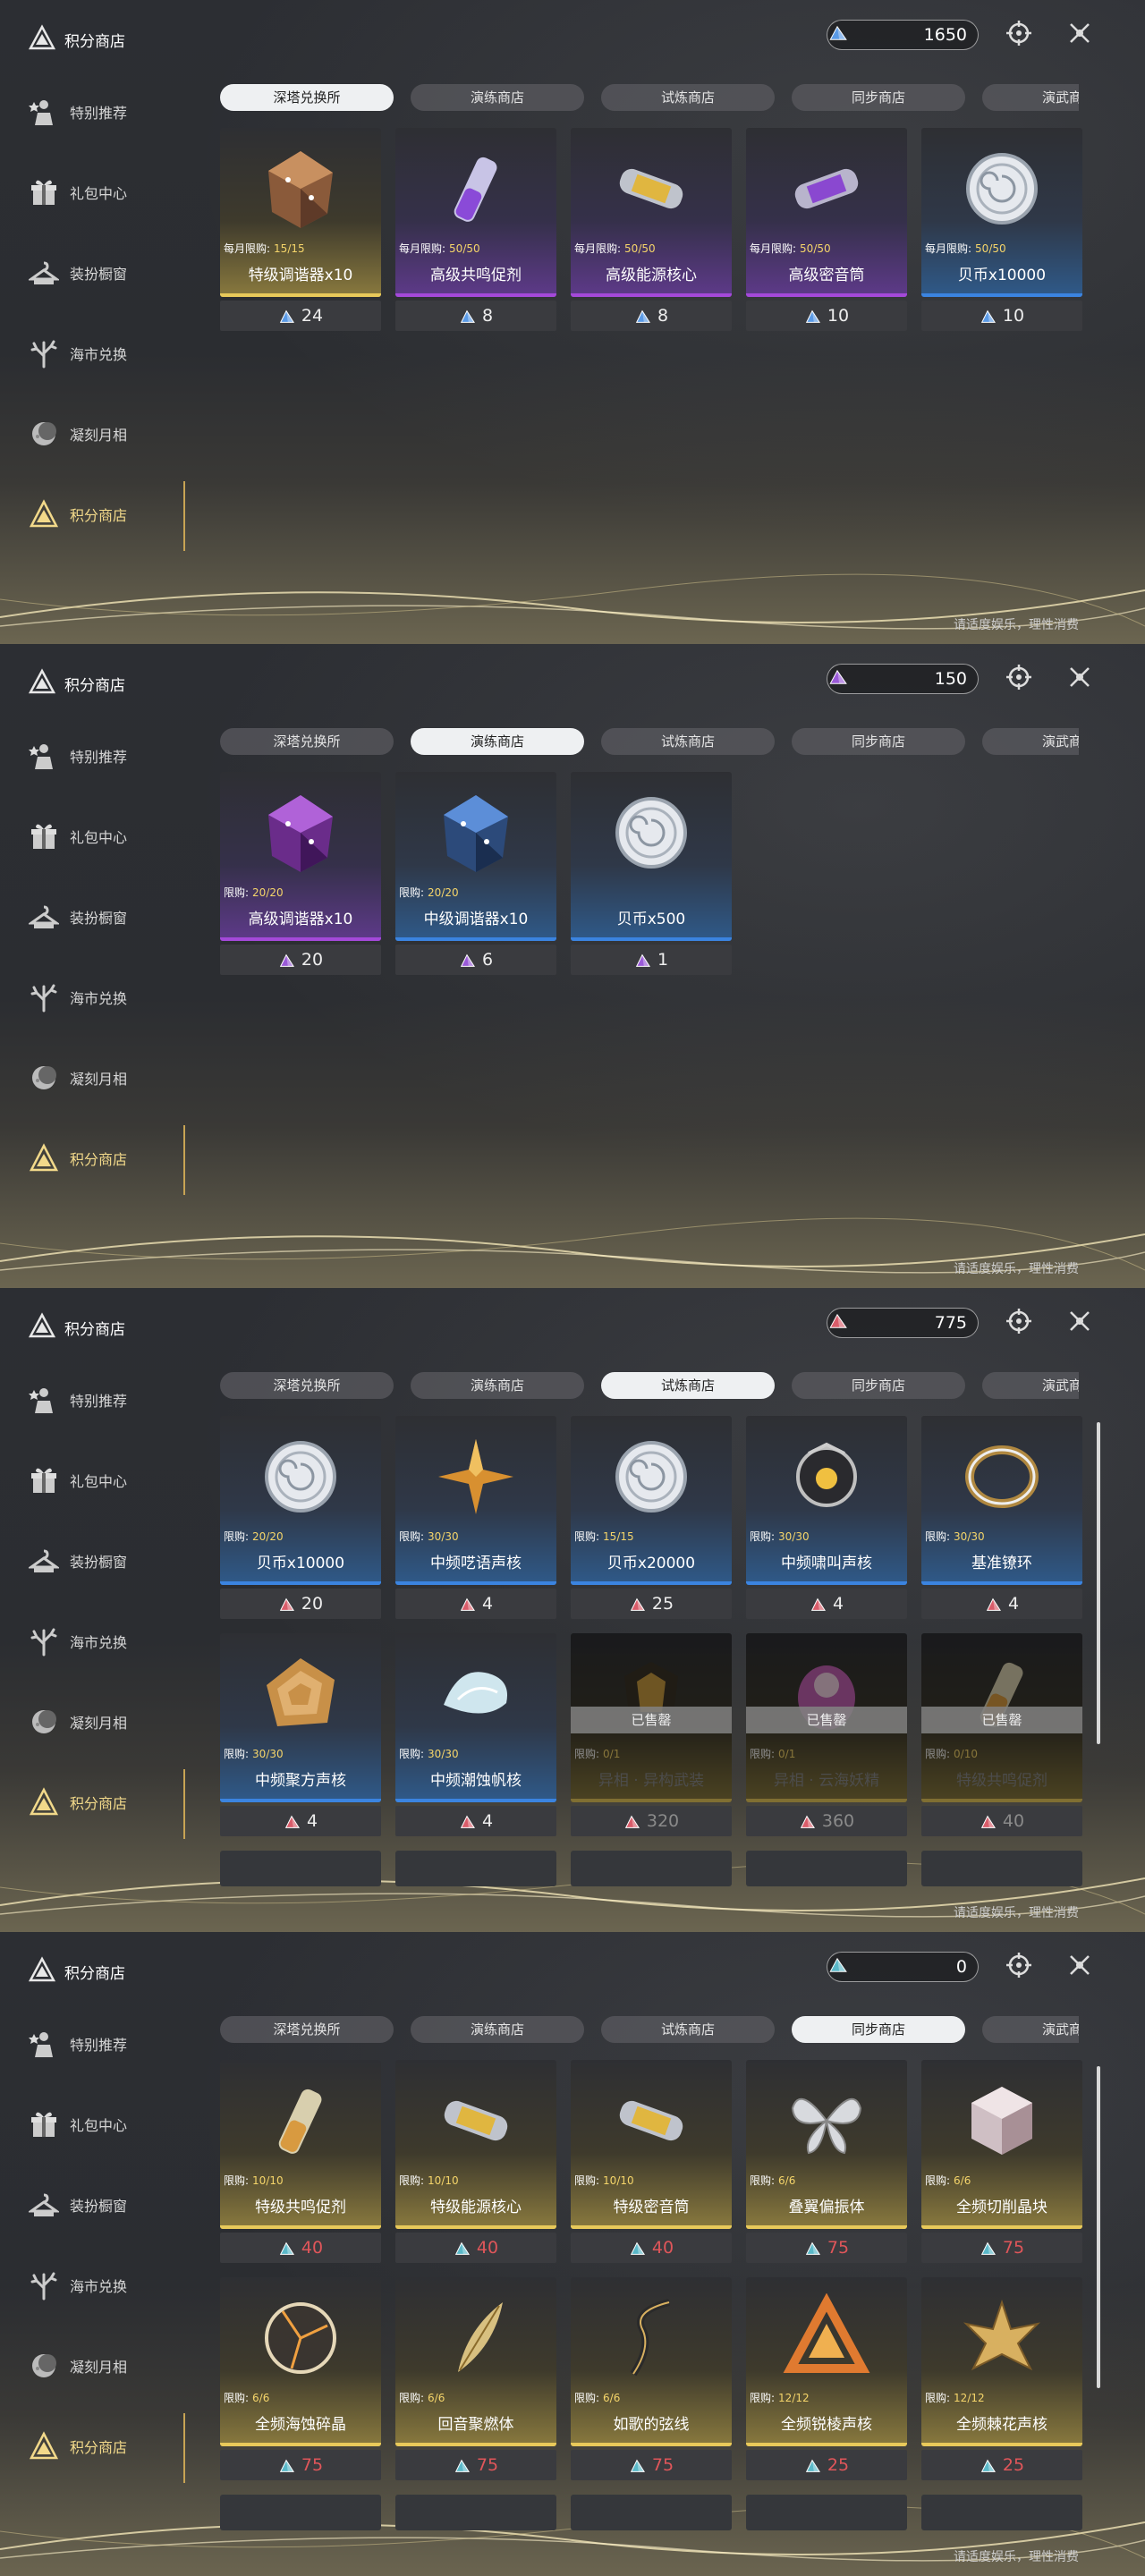 This screenshot has height=2576, width=1145. I want to click on shop-item-card: 限购: 10/10 特级能源核心 40, so click(475, 2161).